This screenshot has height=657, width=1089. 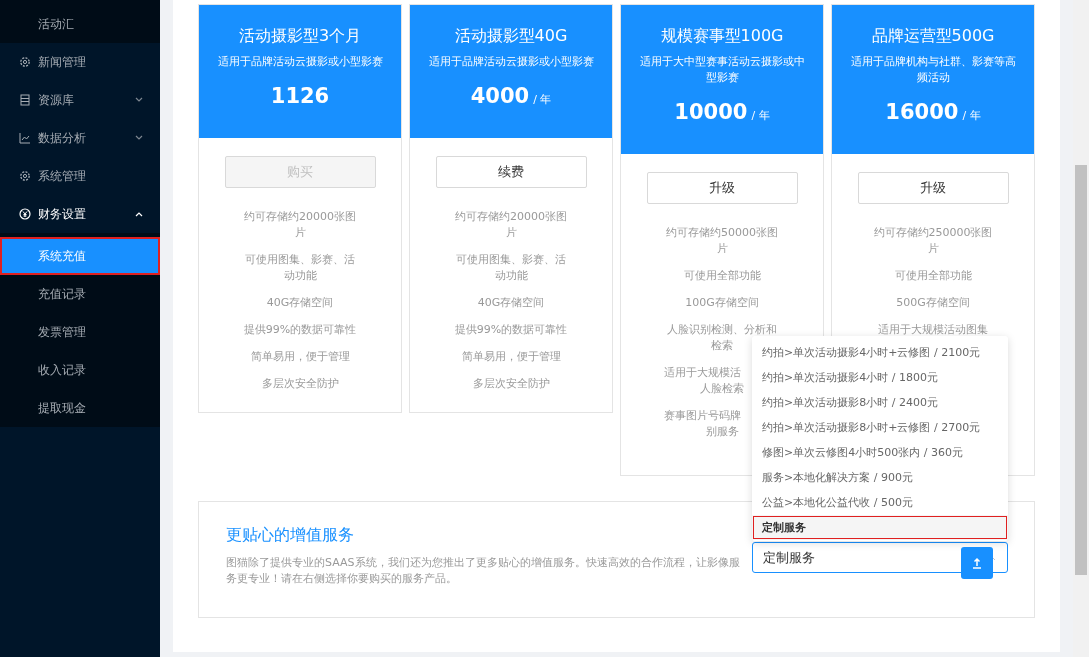 I want to click on back-to-top-button, so click(x=977, y=563).